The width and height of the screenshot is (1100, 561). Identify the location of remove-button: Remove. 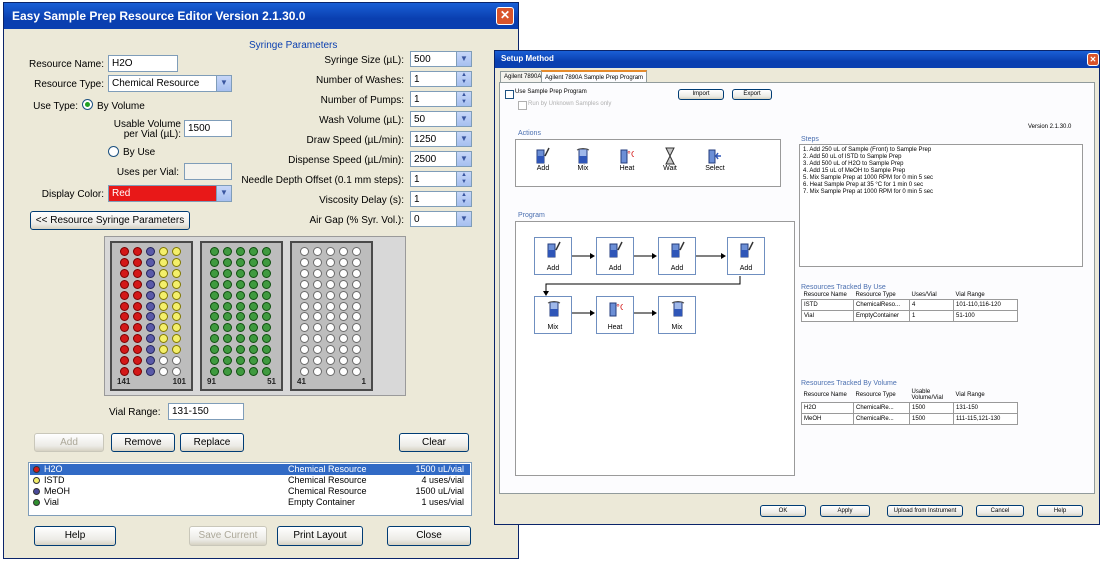
(143, 442).